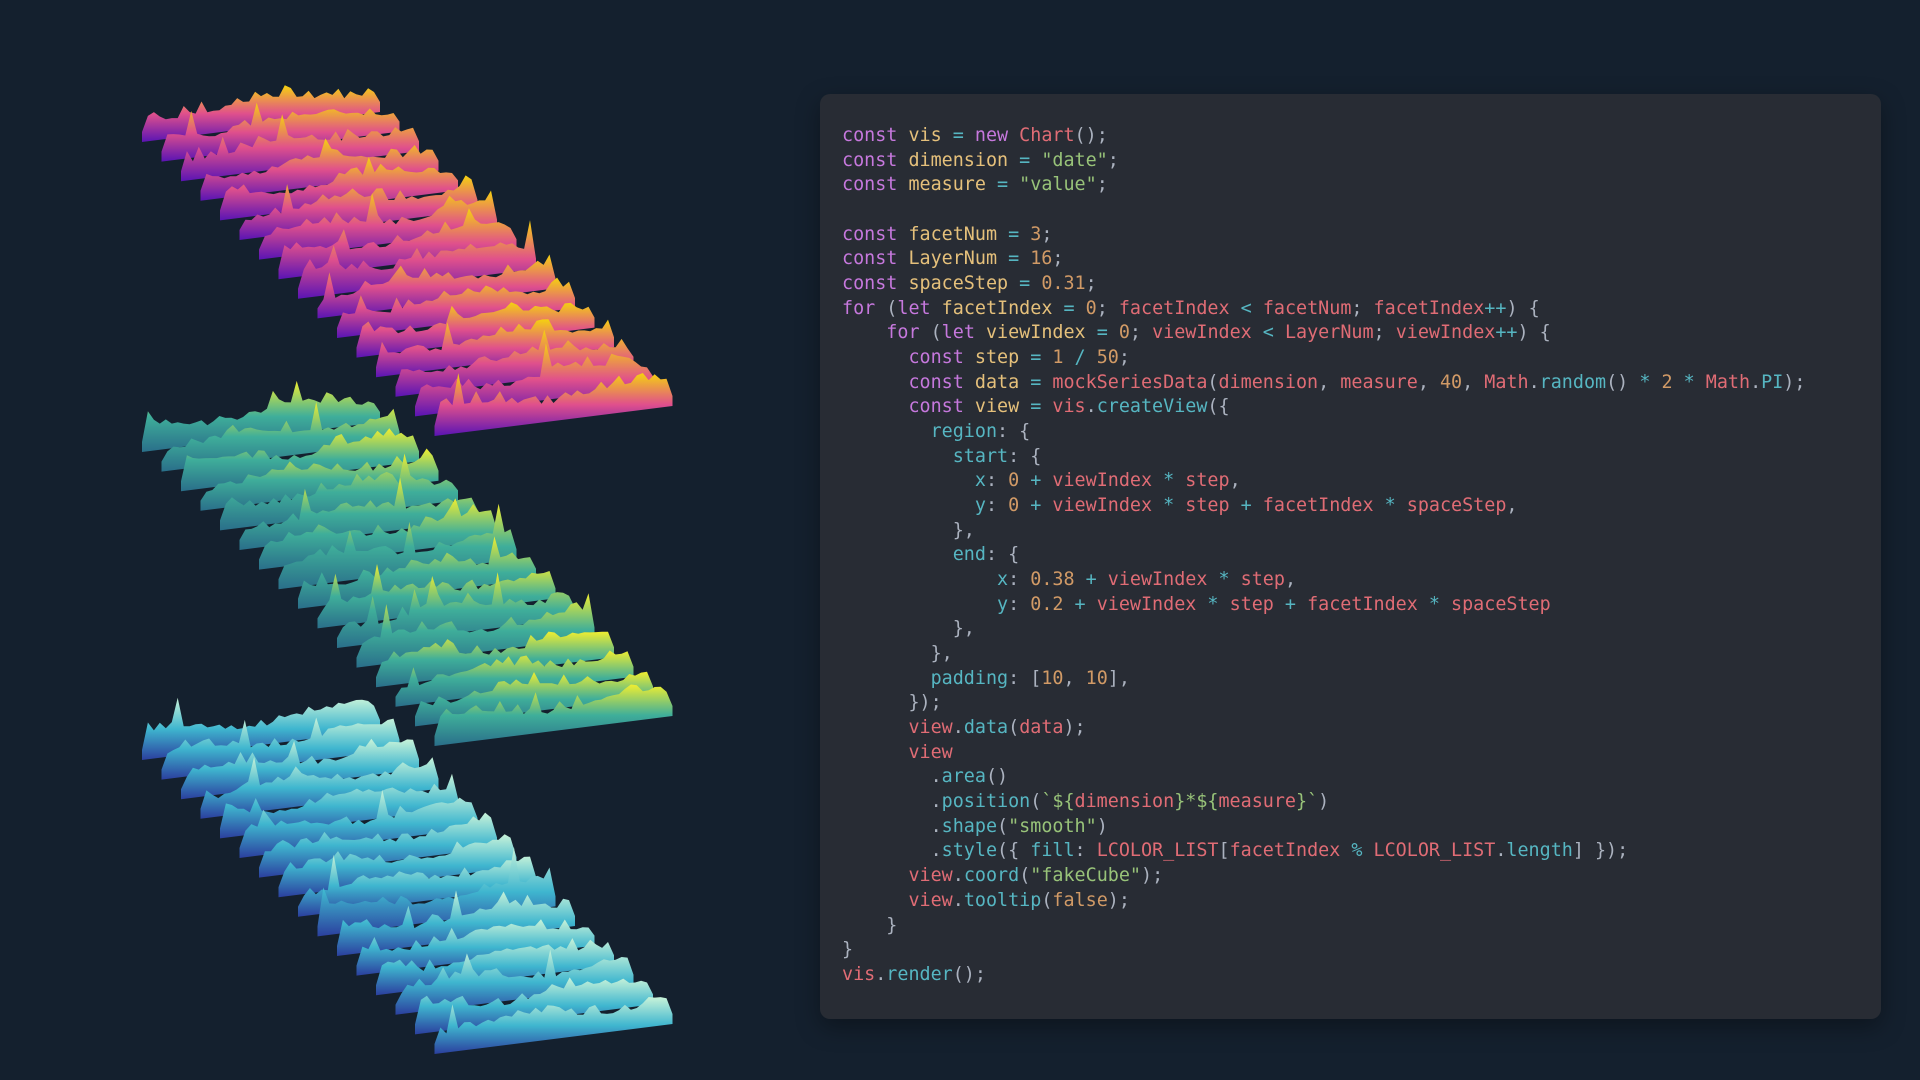 The width and height of the screenshot is (1920, 1080). What do you see at coordinates (1307, 308) in the screenshot?
I see `code-token: facetNum` at bounding box center [1307, 308].